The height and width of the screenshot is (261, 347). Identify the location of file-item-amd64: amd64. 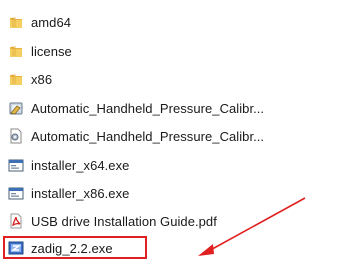
(39, 22).